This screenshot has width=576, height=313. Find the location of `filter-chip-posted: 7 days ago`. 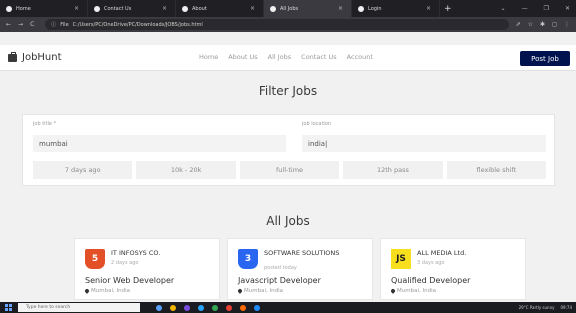

filter-chip-posted: 7 days ago is located at coordinates (83, 170).